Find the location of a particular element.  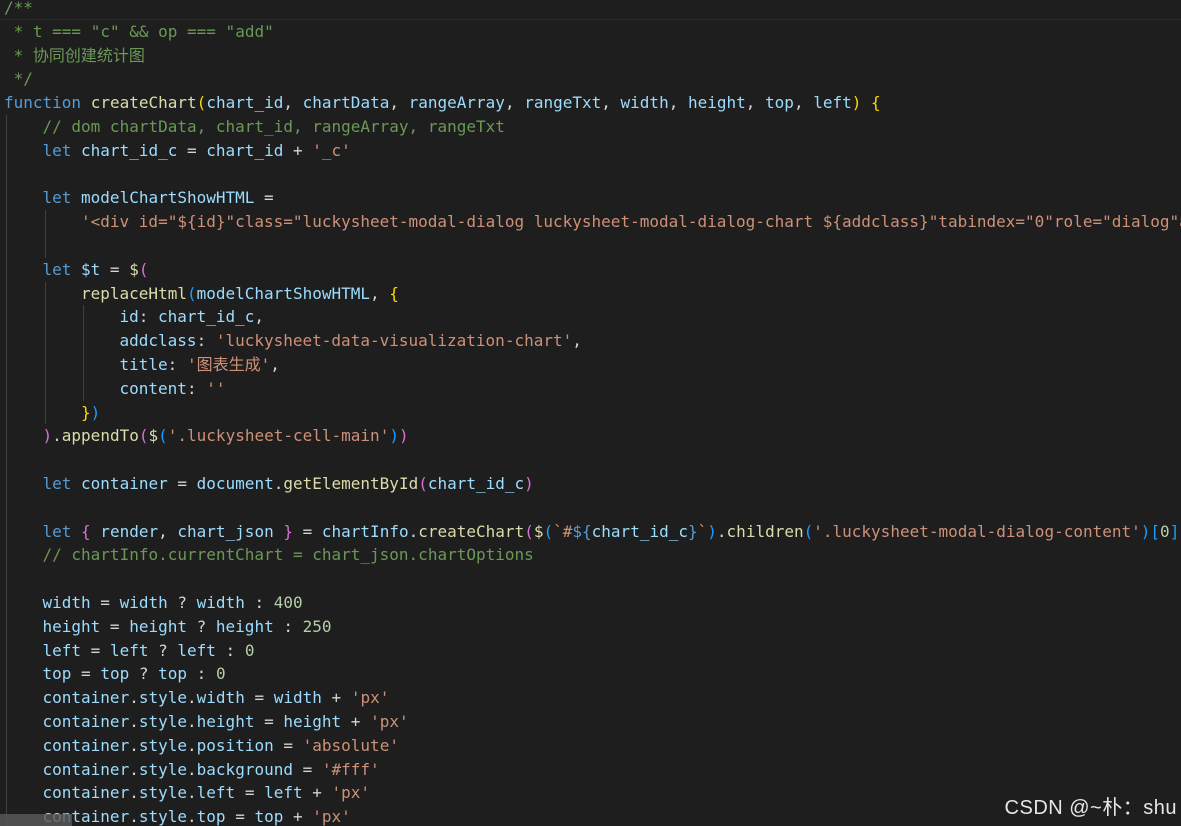

code-token: 'absolute' is located at coordinates (350, 745).